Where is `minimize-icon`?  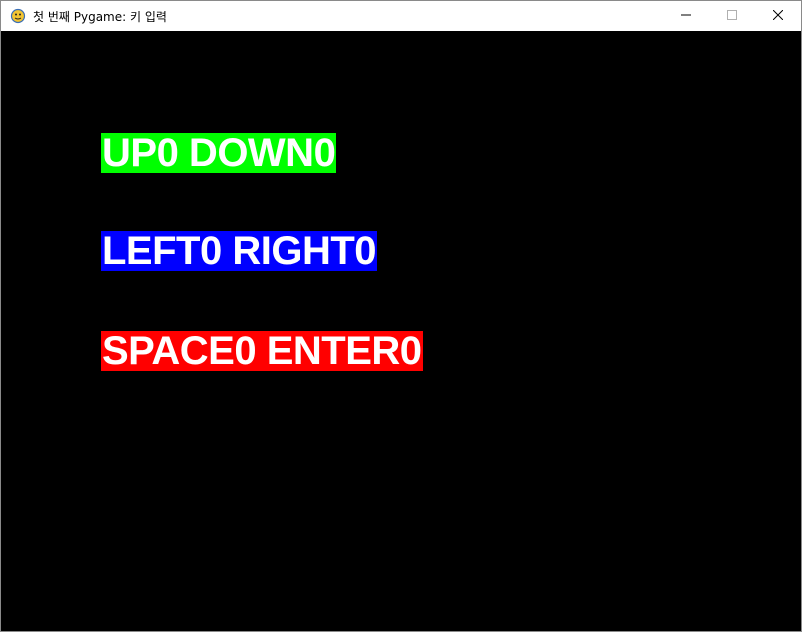 minimize-icon is located at coordinates (686, 16).